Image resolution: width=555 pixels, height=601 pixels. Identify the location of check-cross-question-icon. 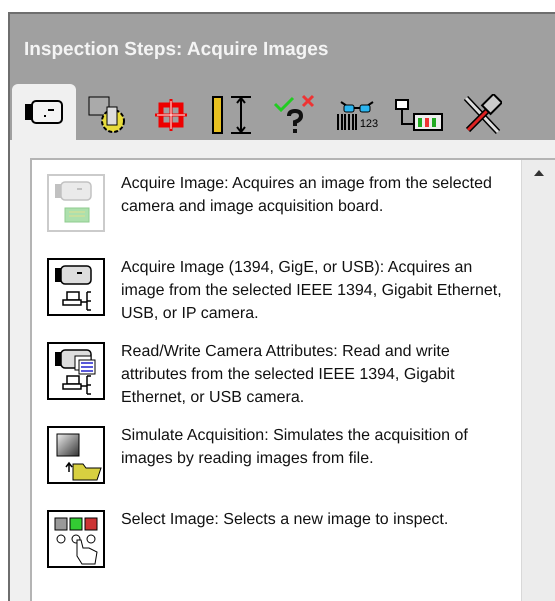
(295, 115).